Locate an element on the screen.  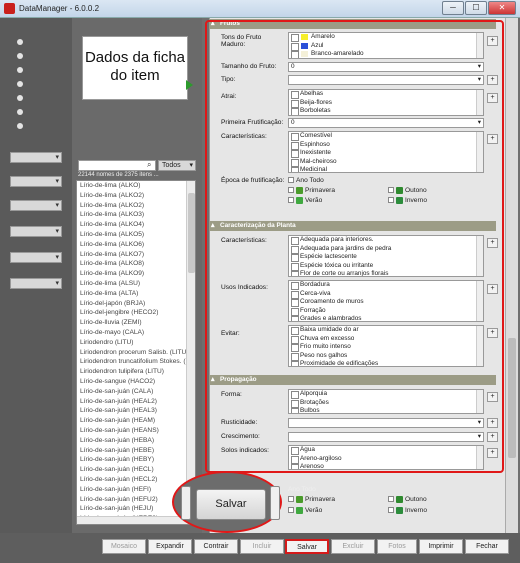
callout-line-2: do item is located at coordinates (135, 75).